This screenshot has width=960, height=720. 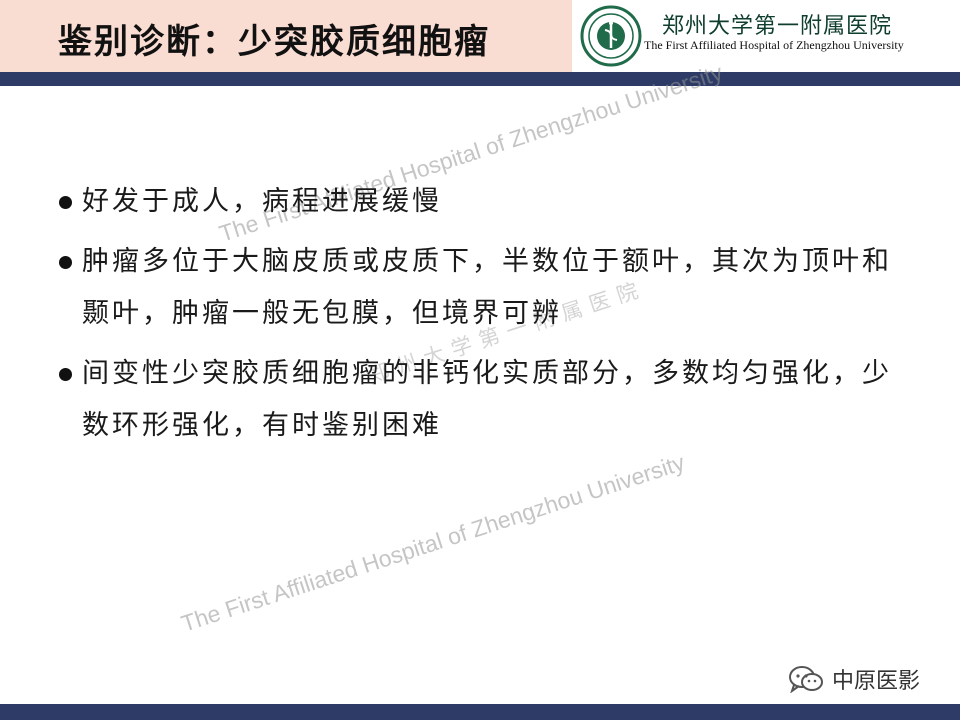 What do you see at coordinates (876, 681) in the screenshot?
I see `wechat-account-label: 中原医影` at bounding box center [876, 681].